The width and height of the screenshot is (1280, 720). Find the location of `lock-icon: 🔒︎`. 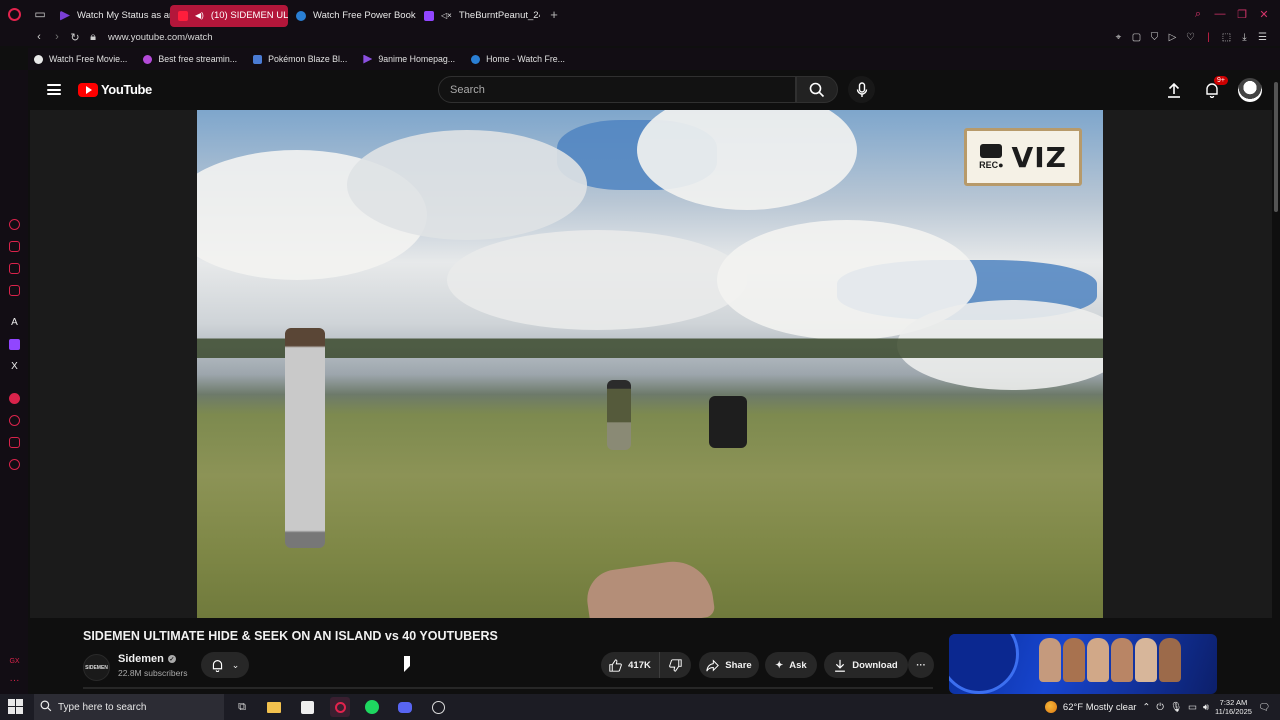

lock-icon: 🔒︎ is located at coordinates (93, 37).